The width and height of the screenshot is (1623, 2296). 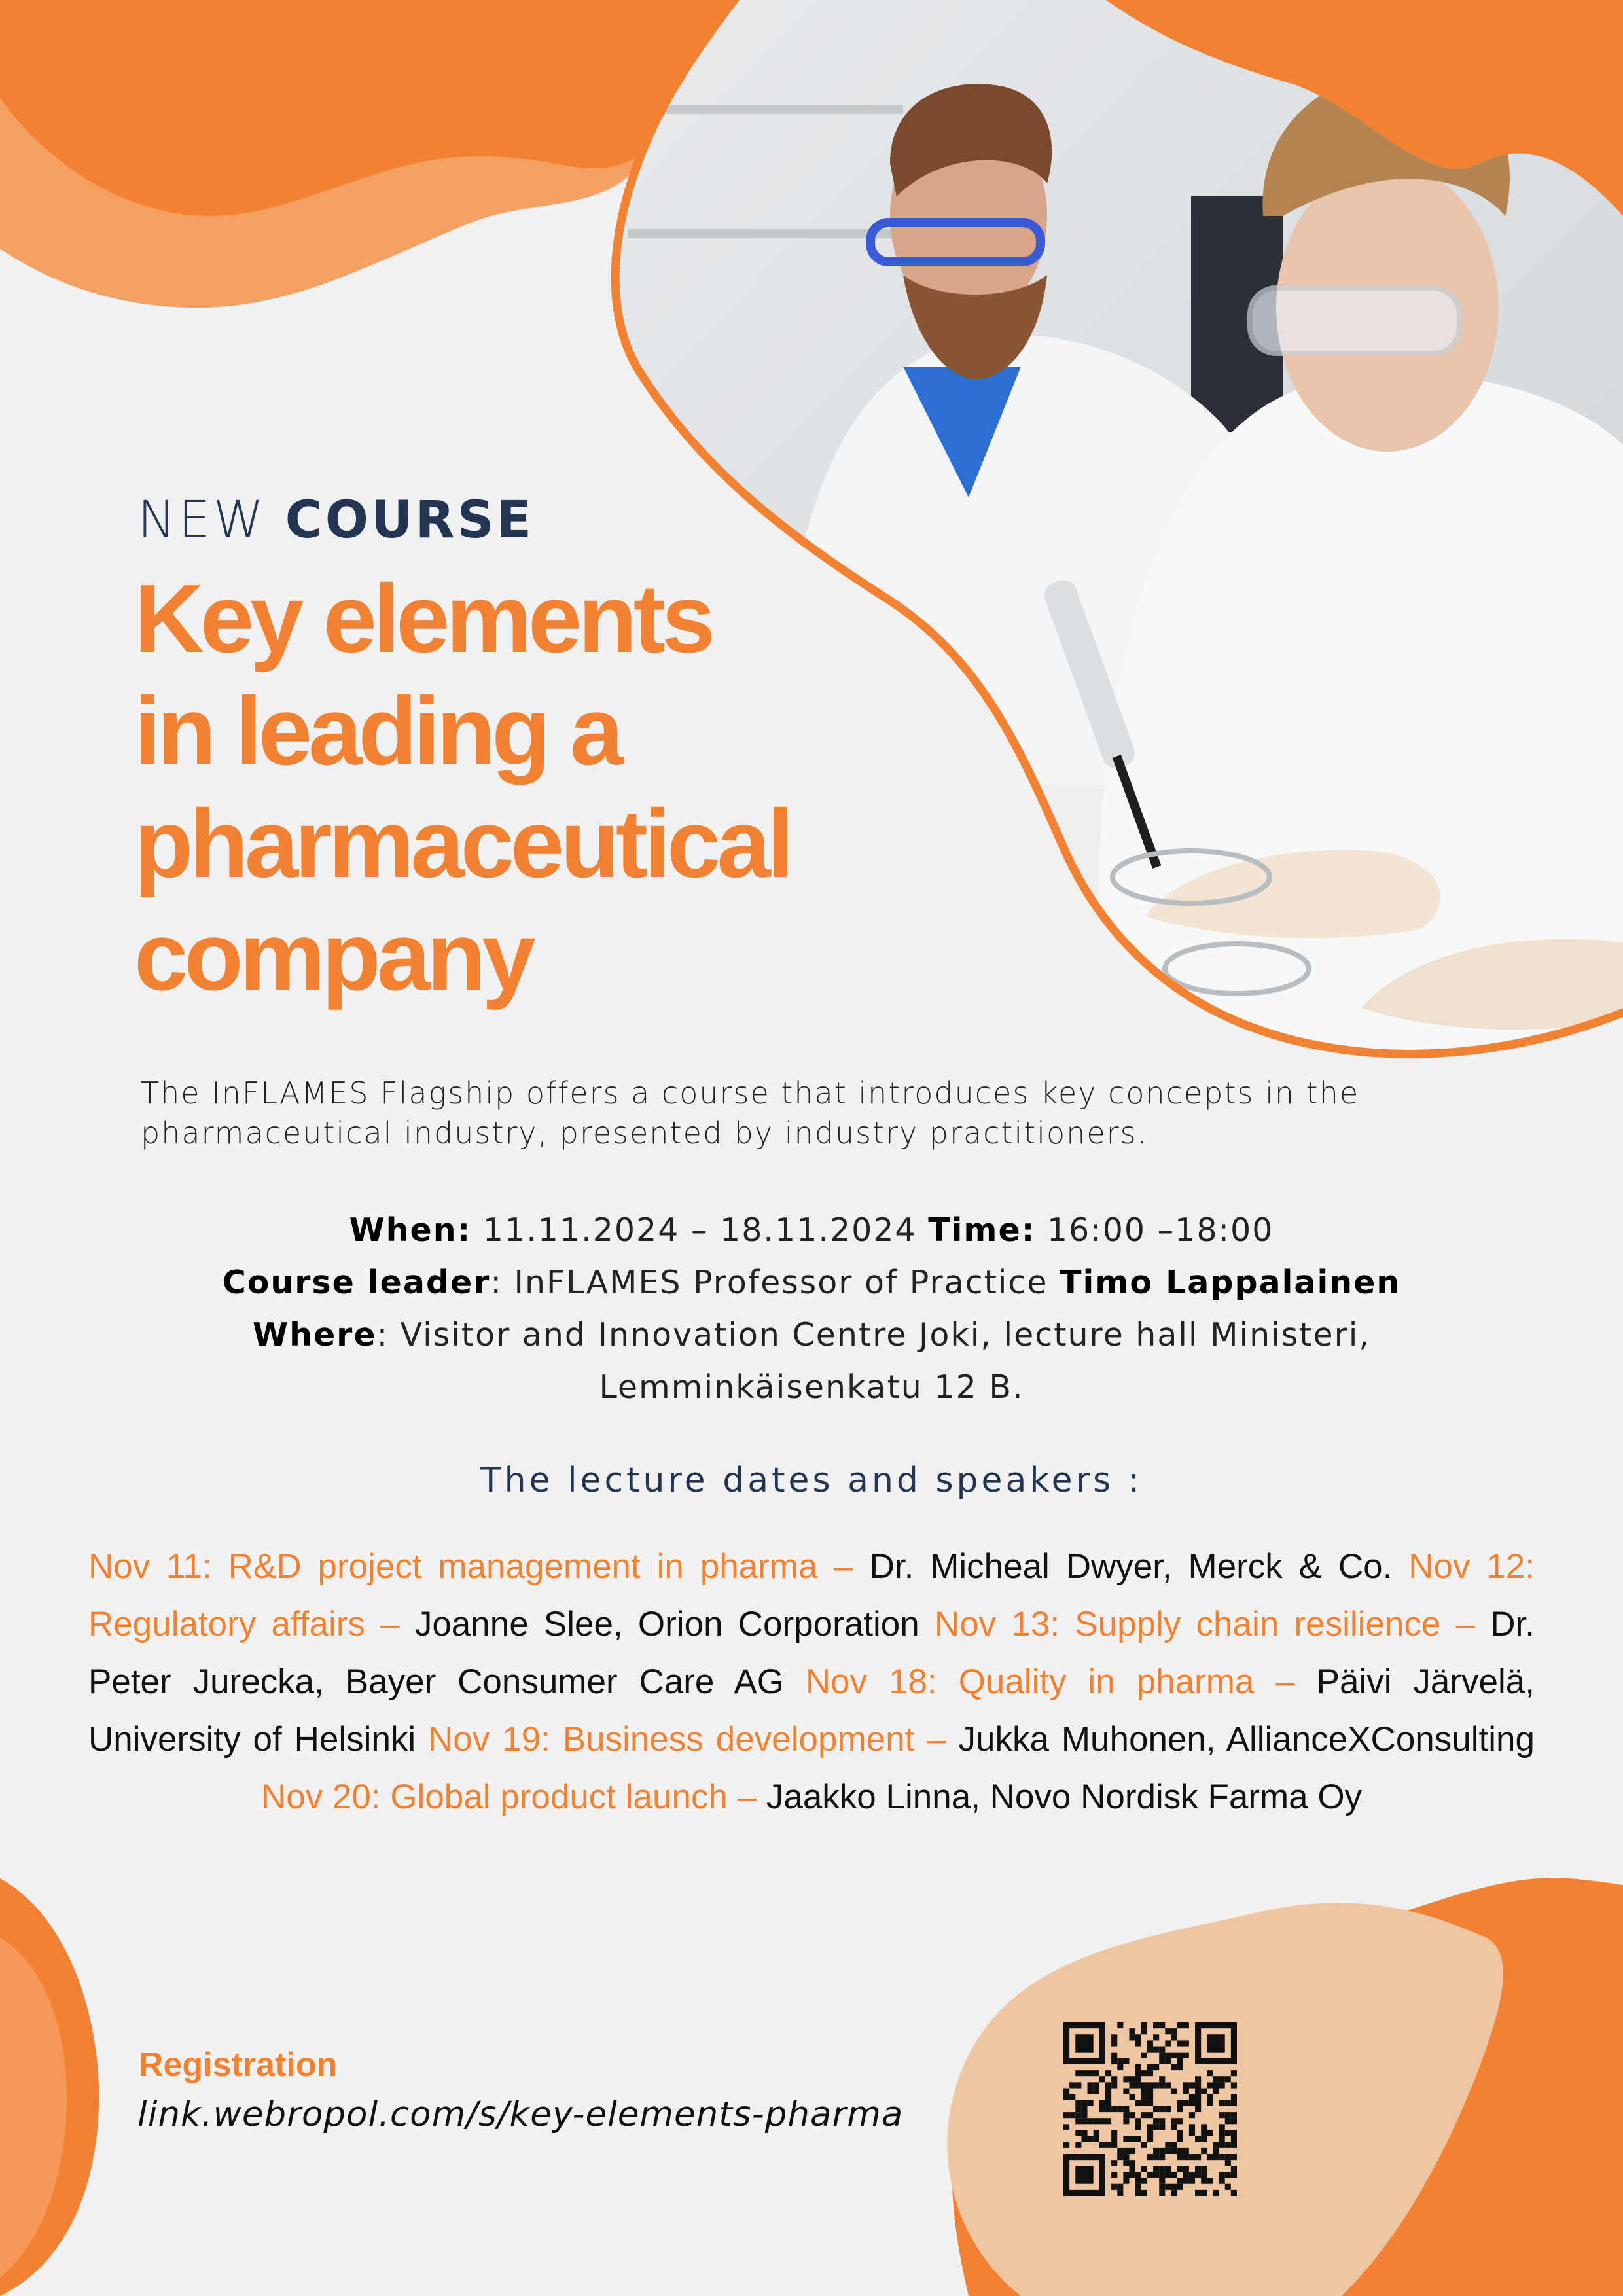 What do you see at coordinates (238, 2065) in the screenshot?
I see `registration-label: Registration` at bounding box center [238, 2065].